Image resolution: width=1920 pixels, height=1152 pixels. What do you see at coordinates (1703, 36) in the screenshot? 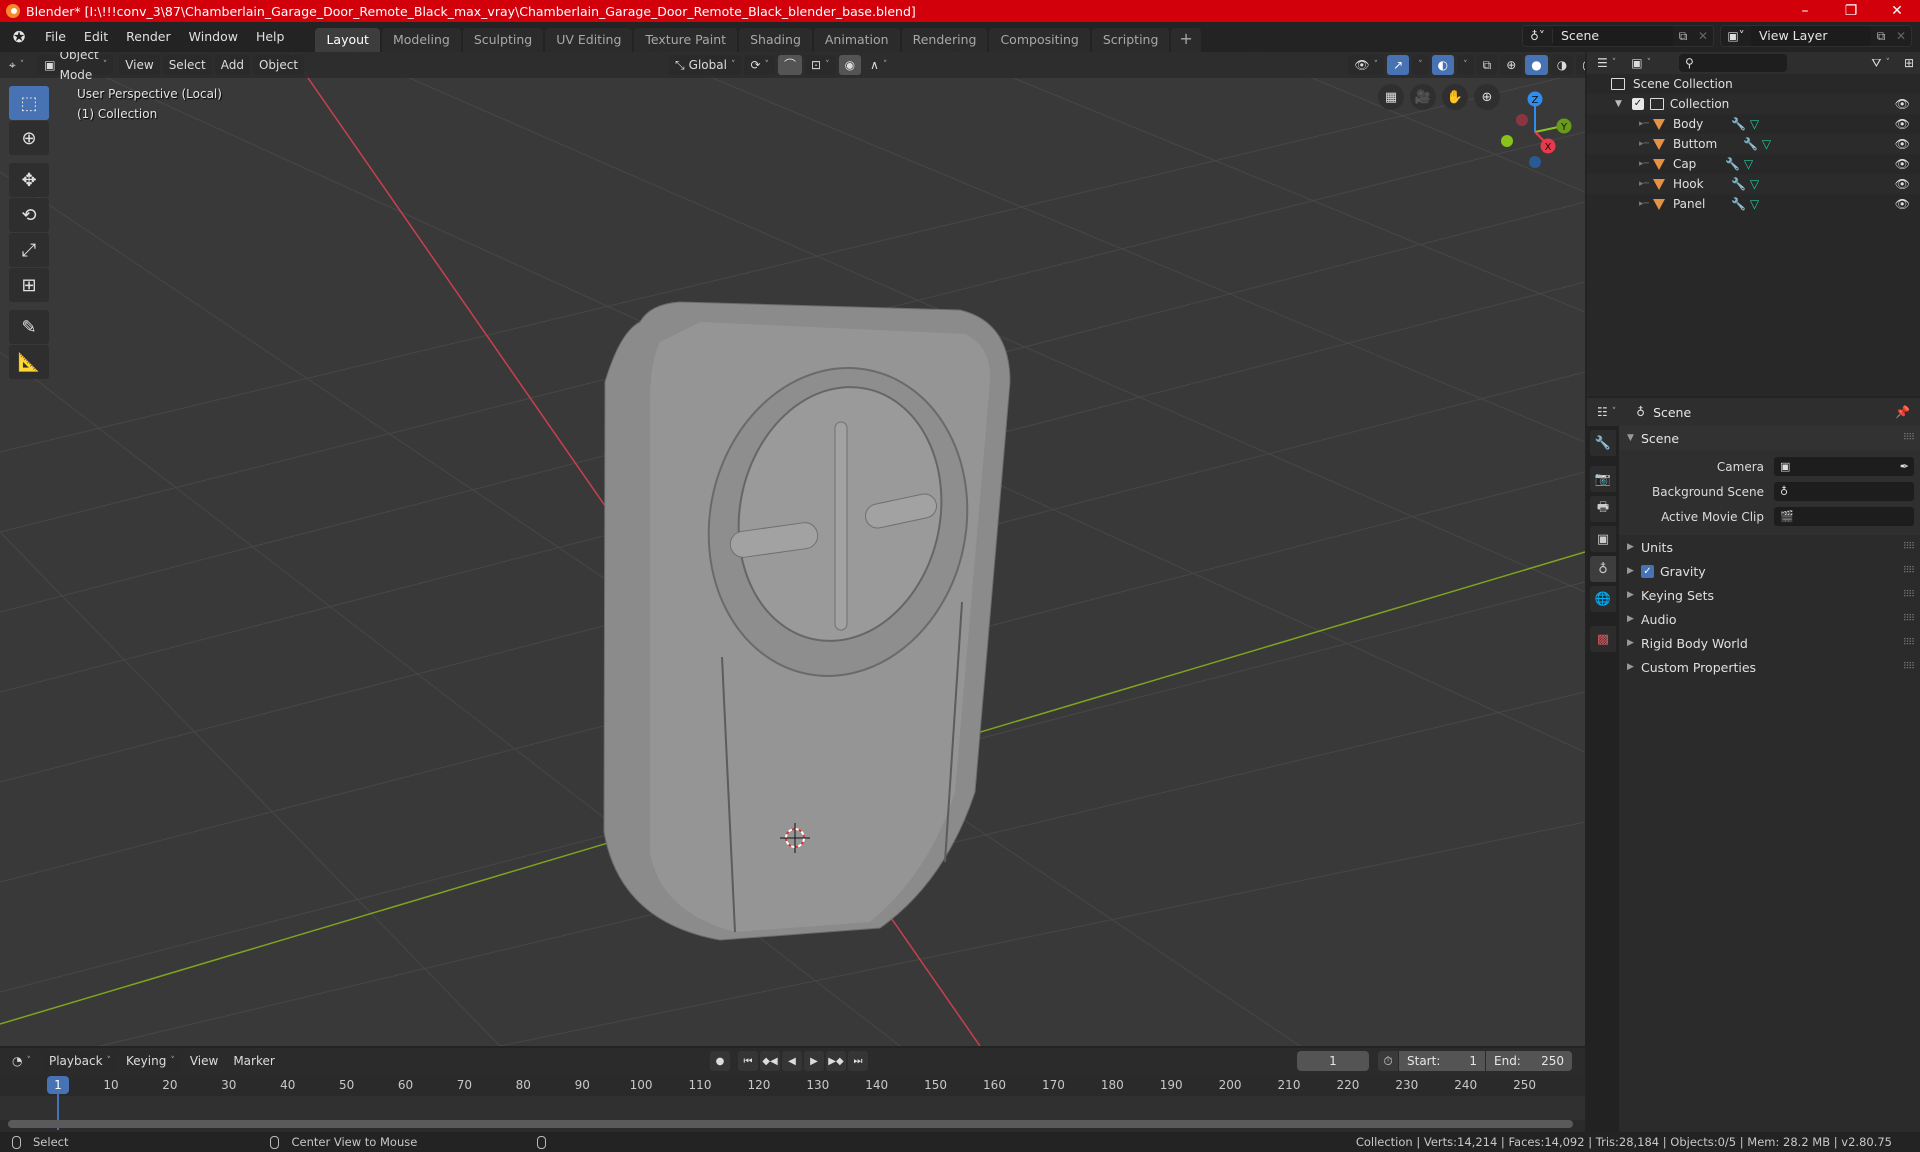
I see `delete-scene-icon: ✕` at bounding box center [1703, 36].